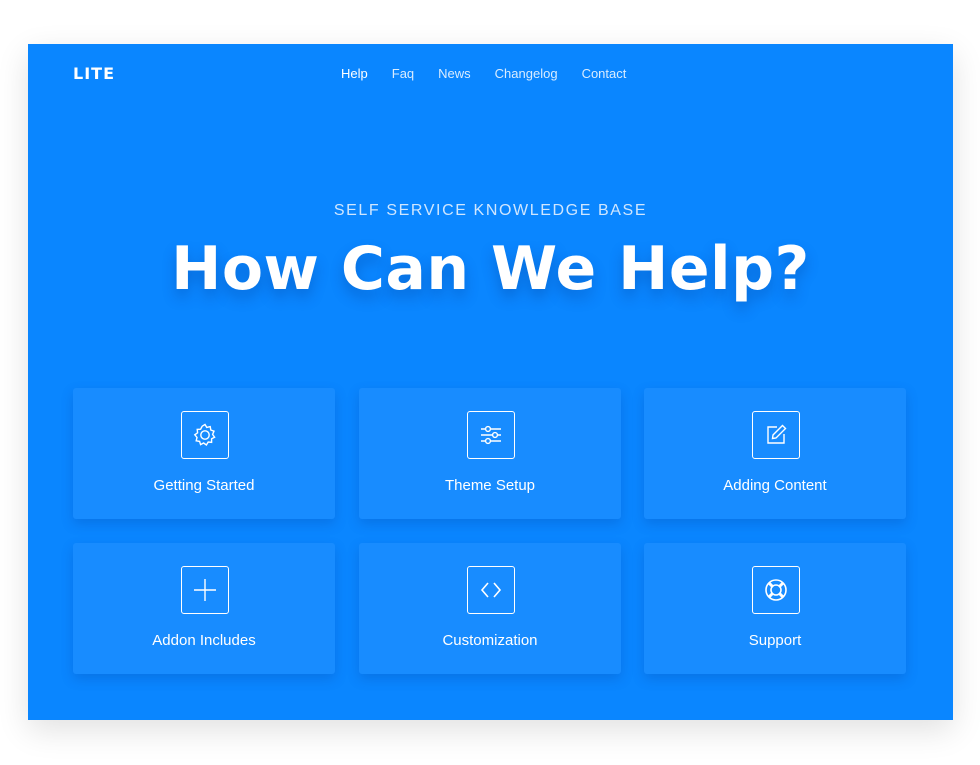 Image resolution: width=980 pixels, height=765 pixels. What do you see at coordinates (204, 485) in the screenshot?
I see `card-label: Getting Started` at bounding box center [204, 485].